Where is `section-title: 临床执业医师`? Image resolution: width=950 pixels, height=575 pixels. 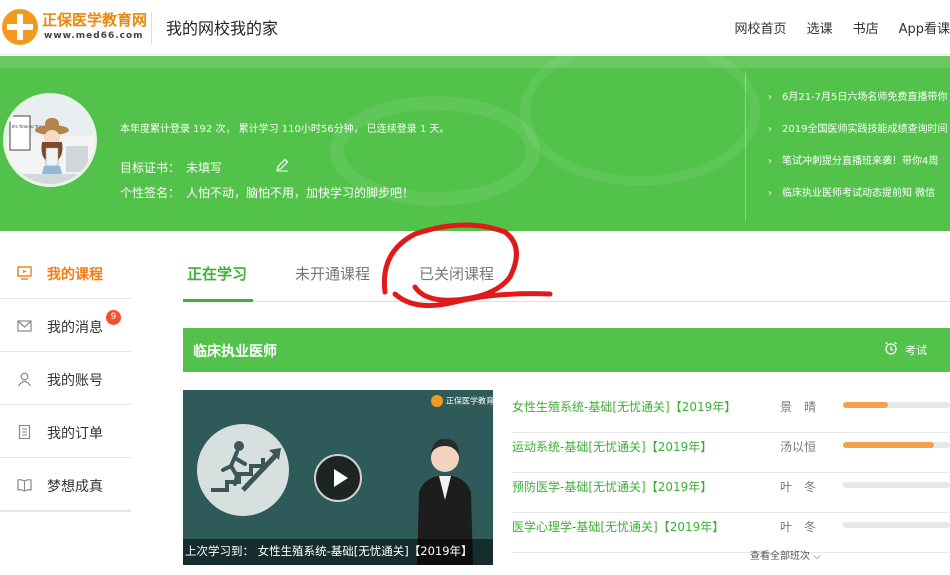
section-title: 临床执业医师 is located at coordinates (235, 352).